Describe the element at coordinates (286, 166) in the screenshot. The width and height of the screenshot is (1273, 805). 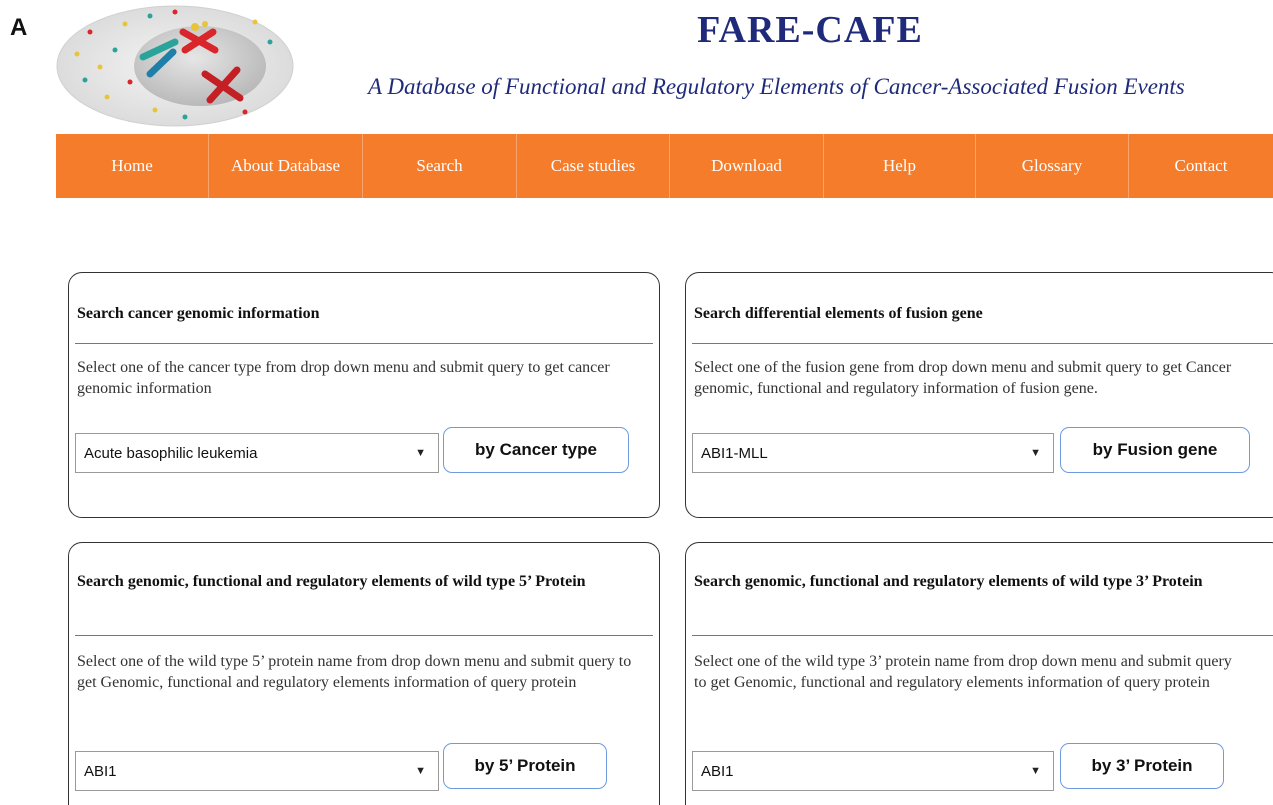
I see `nav-about-database: About Database` at that location.